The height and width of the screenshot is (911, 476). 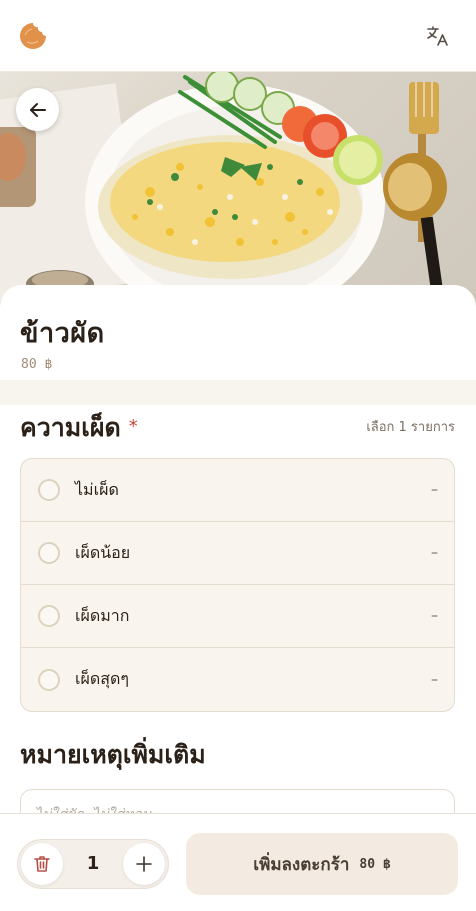 I want to click on add-to-cart-price: 80 ฿, so click(x=375, y=864).